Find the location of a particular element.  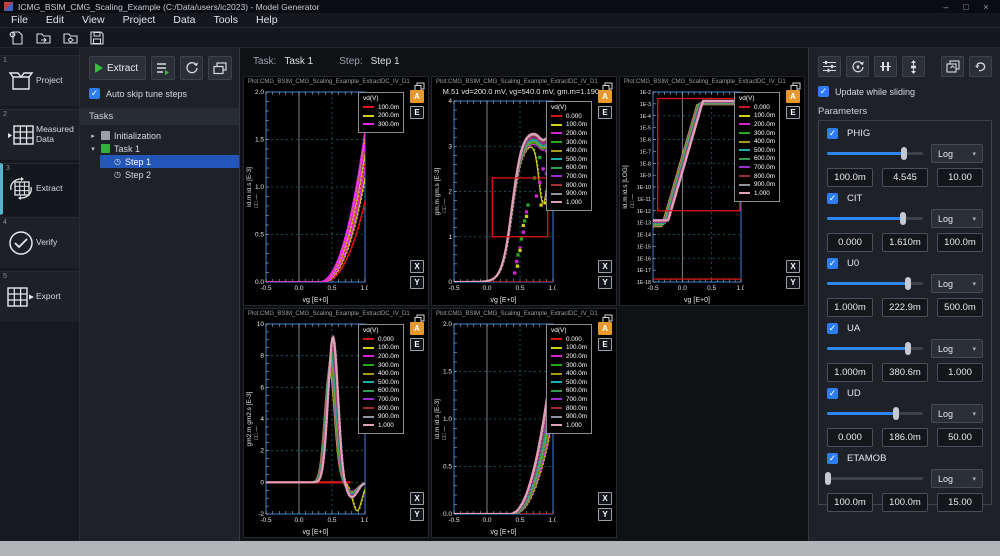

nav-item-extract: 3 Extract is located at coordinates (39, 189).